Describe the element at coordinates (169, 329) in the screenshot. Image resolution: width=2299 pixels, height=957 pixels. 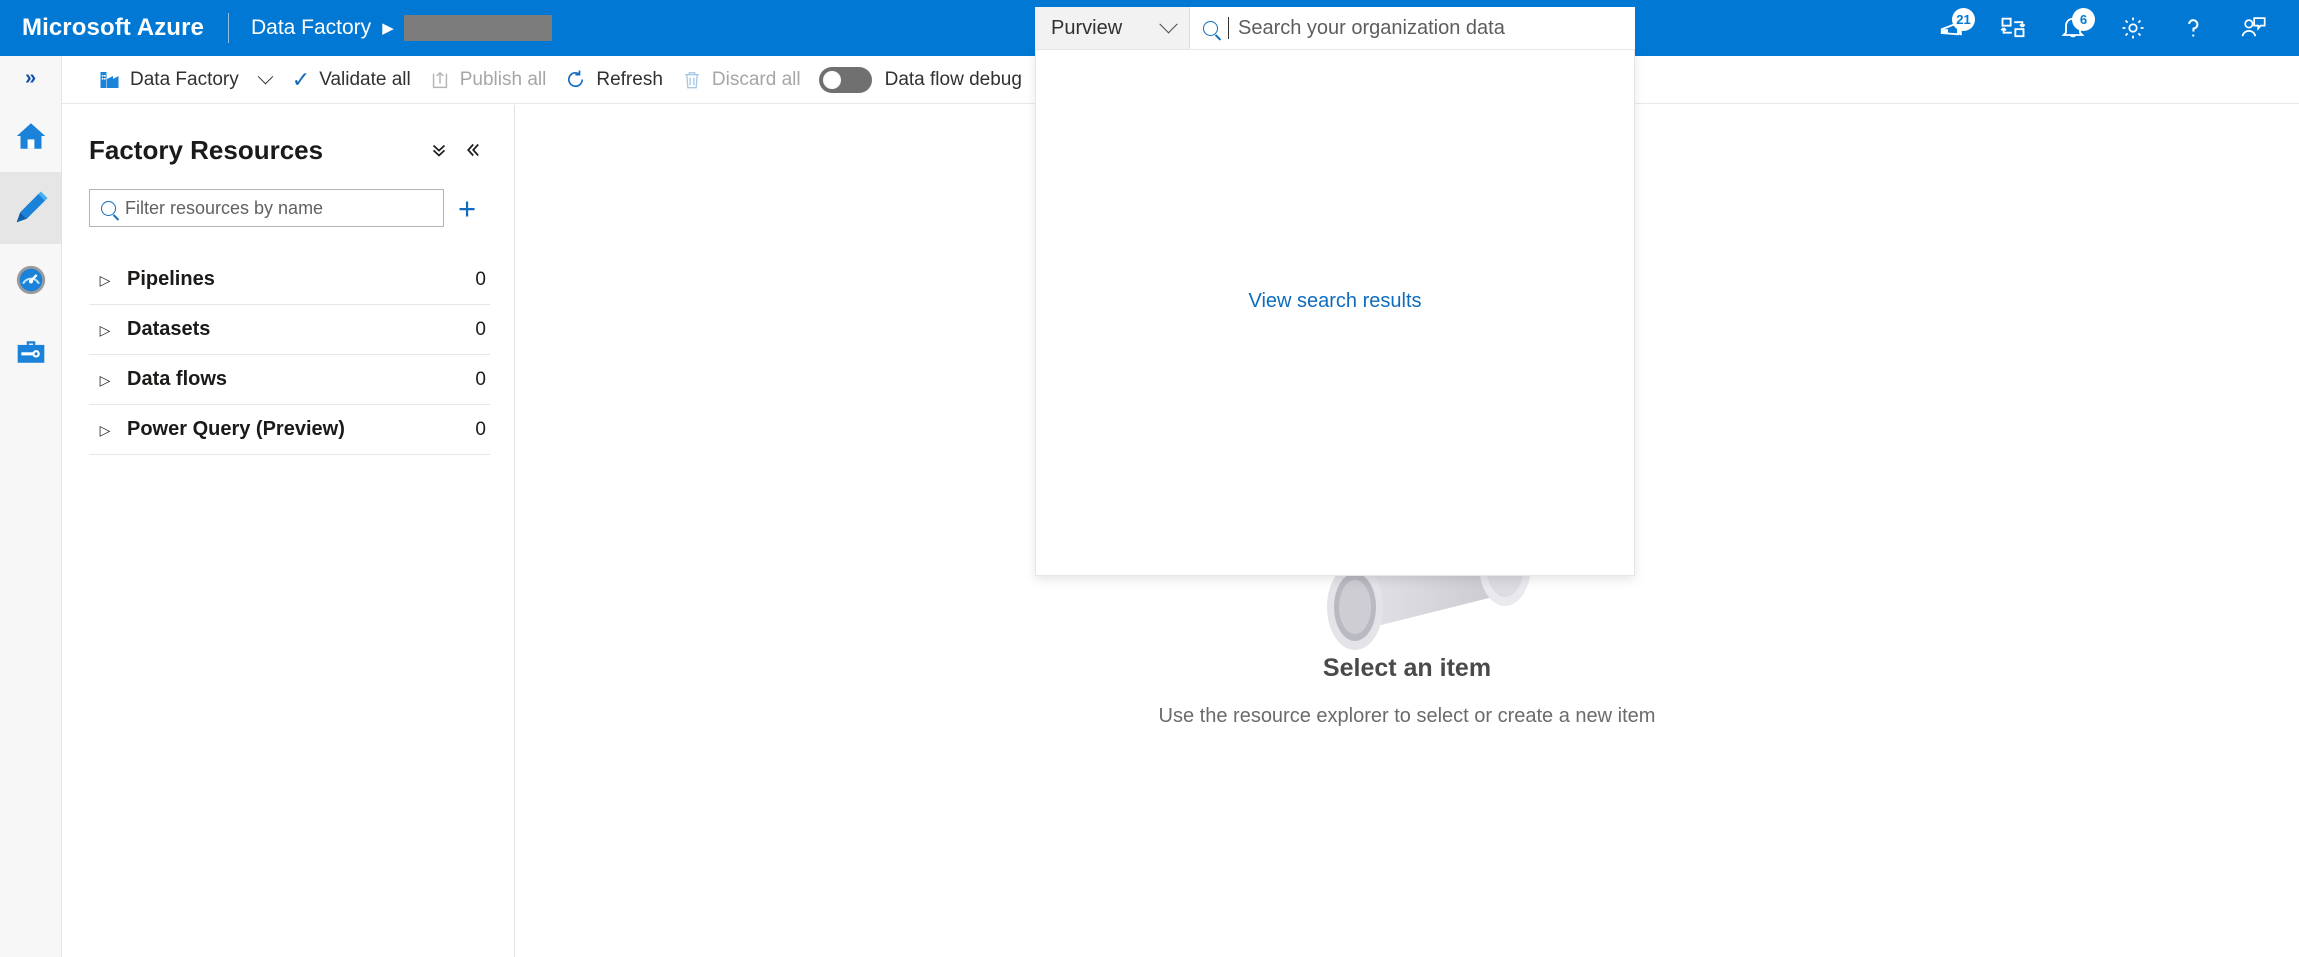
I see `tree-label: Datasets` at that location.